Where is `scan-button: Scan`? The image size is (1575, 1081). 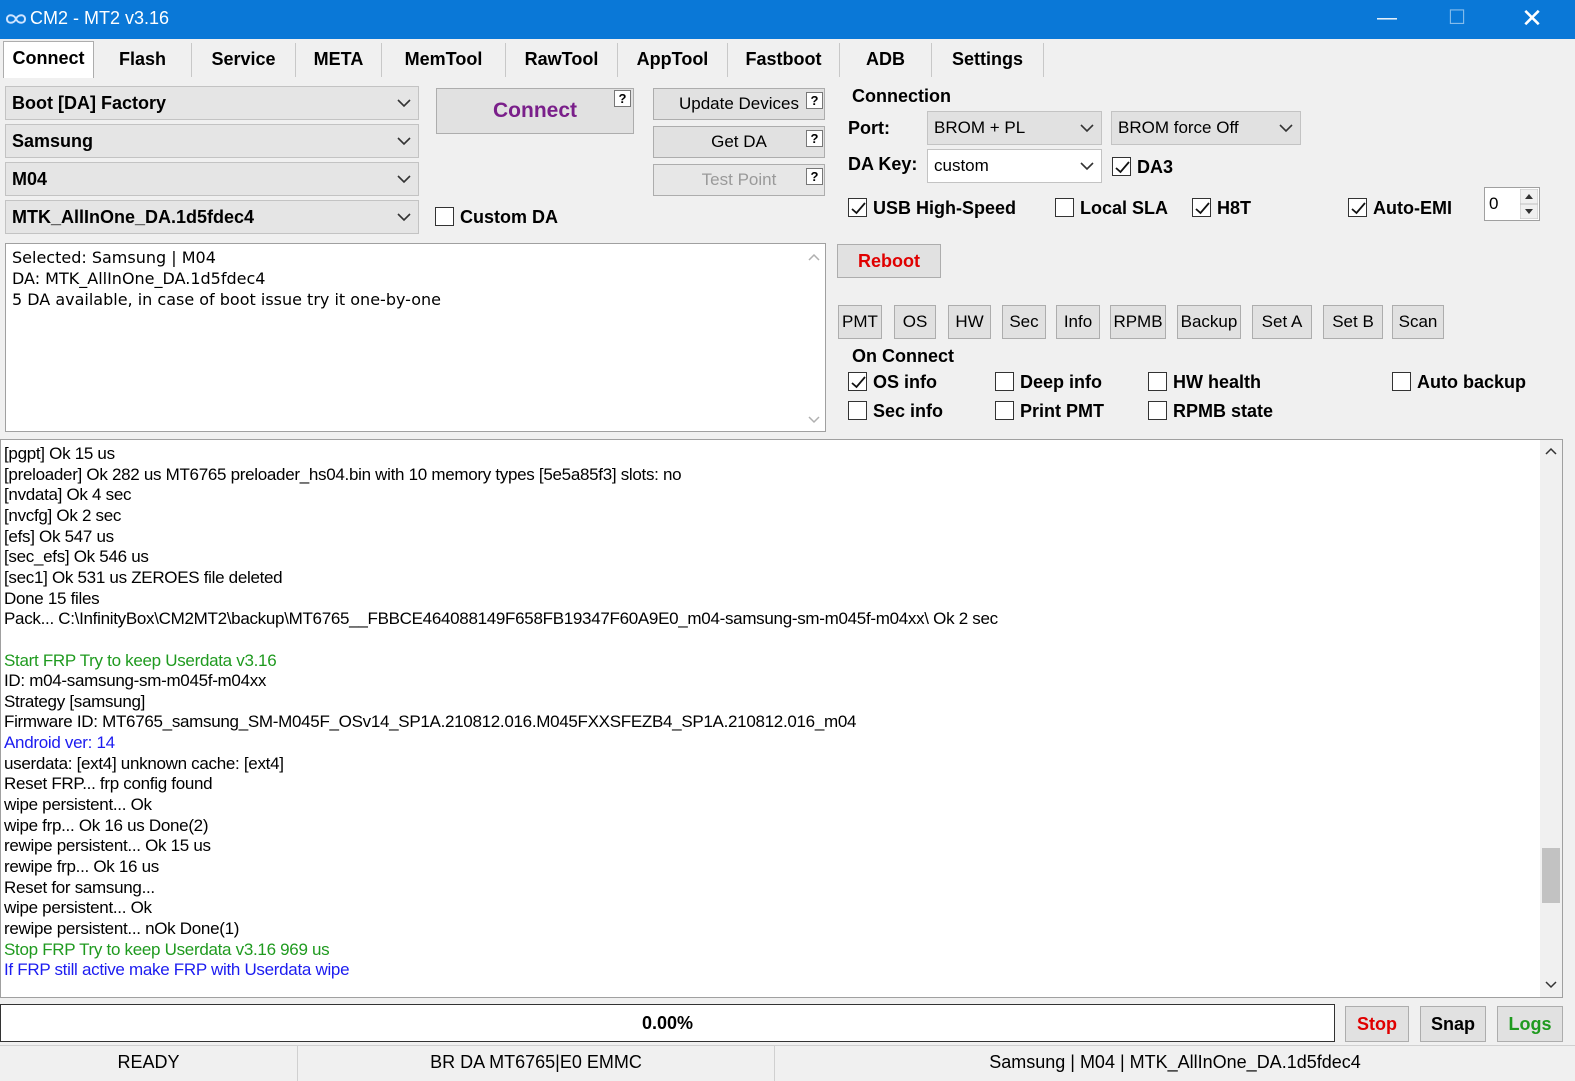
scan-button: Scan is located at coordinates (1418, 322).